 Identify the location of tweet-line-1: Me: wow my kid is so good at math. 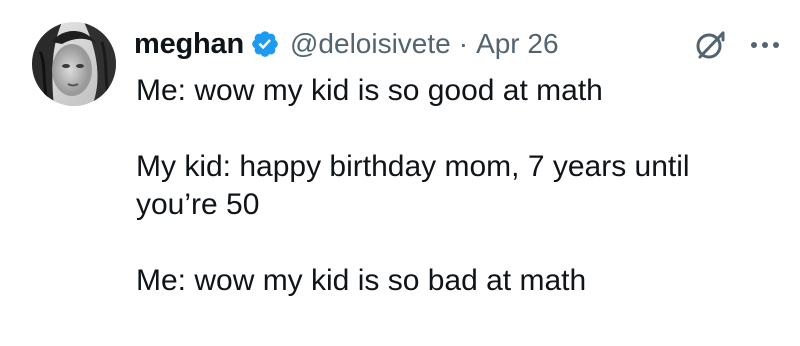
(369, 90).